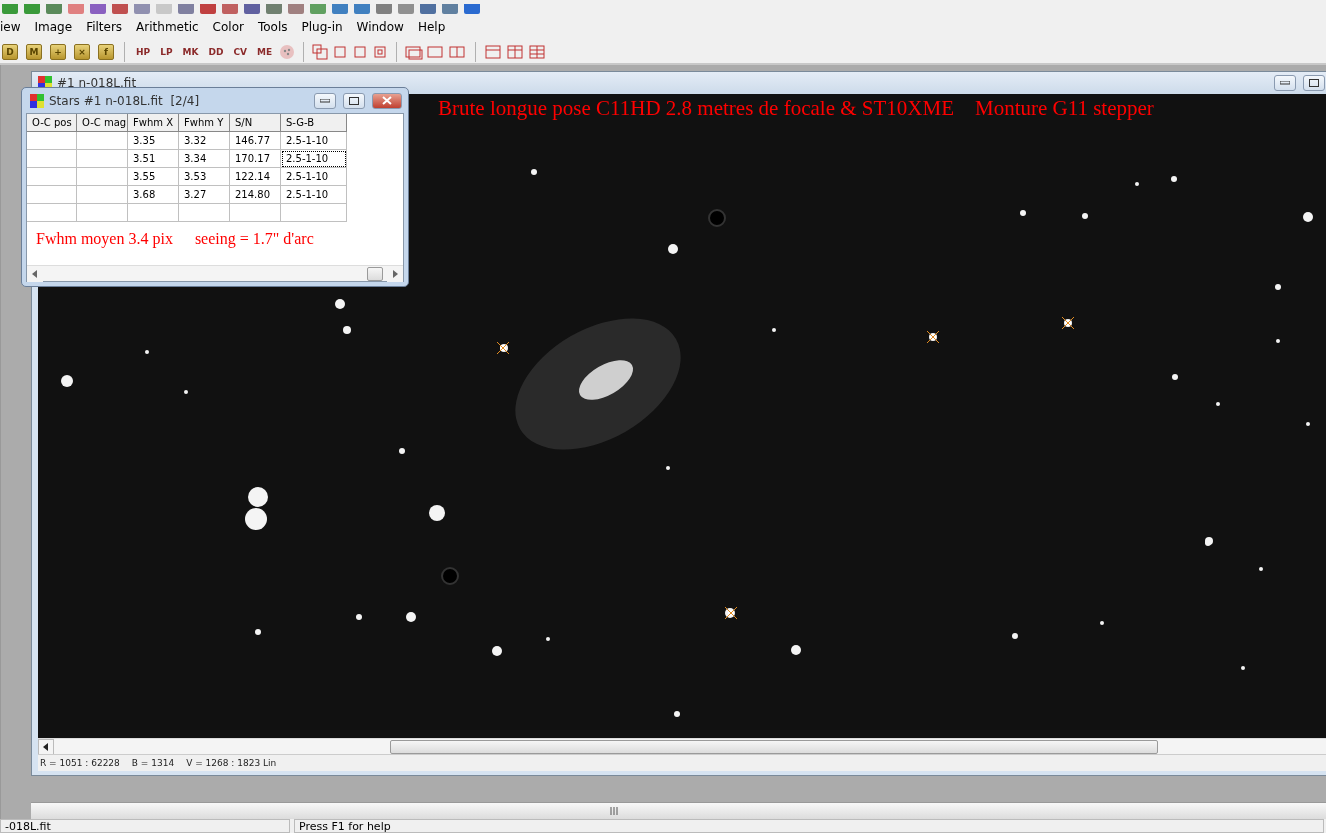  I want to click on dots-circle-icon, so click(287, 51).